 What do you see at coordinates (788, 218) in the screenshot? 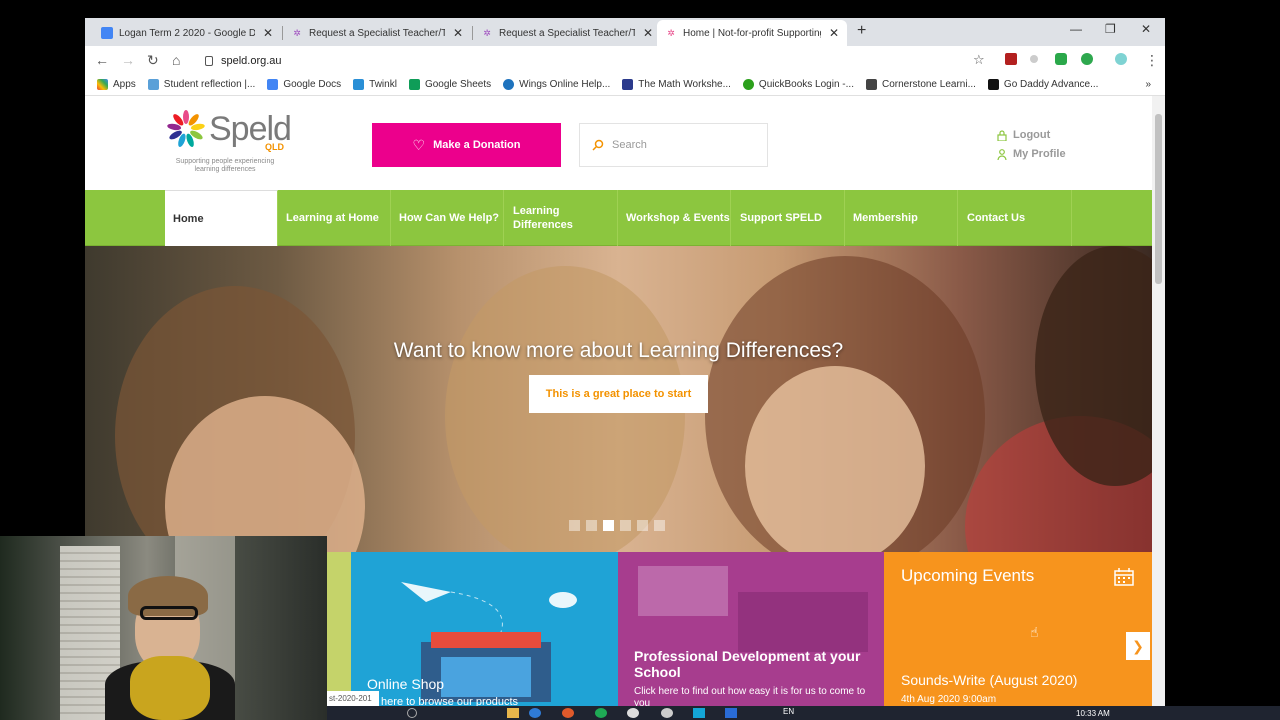
I see `nav-support-speld: Support SPELD` at bounding box center [788, 218].